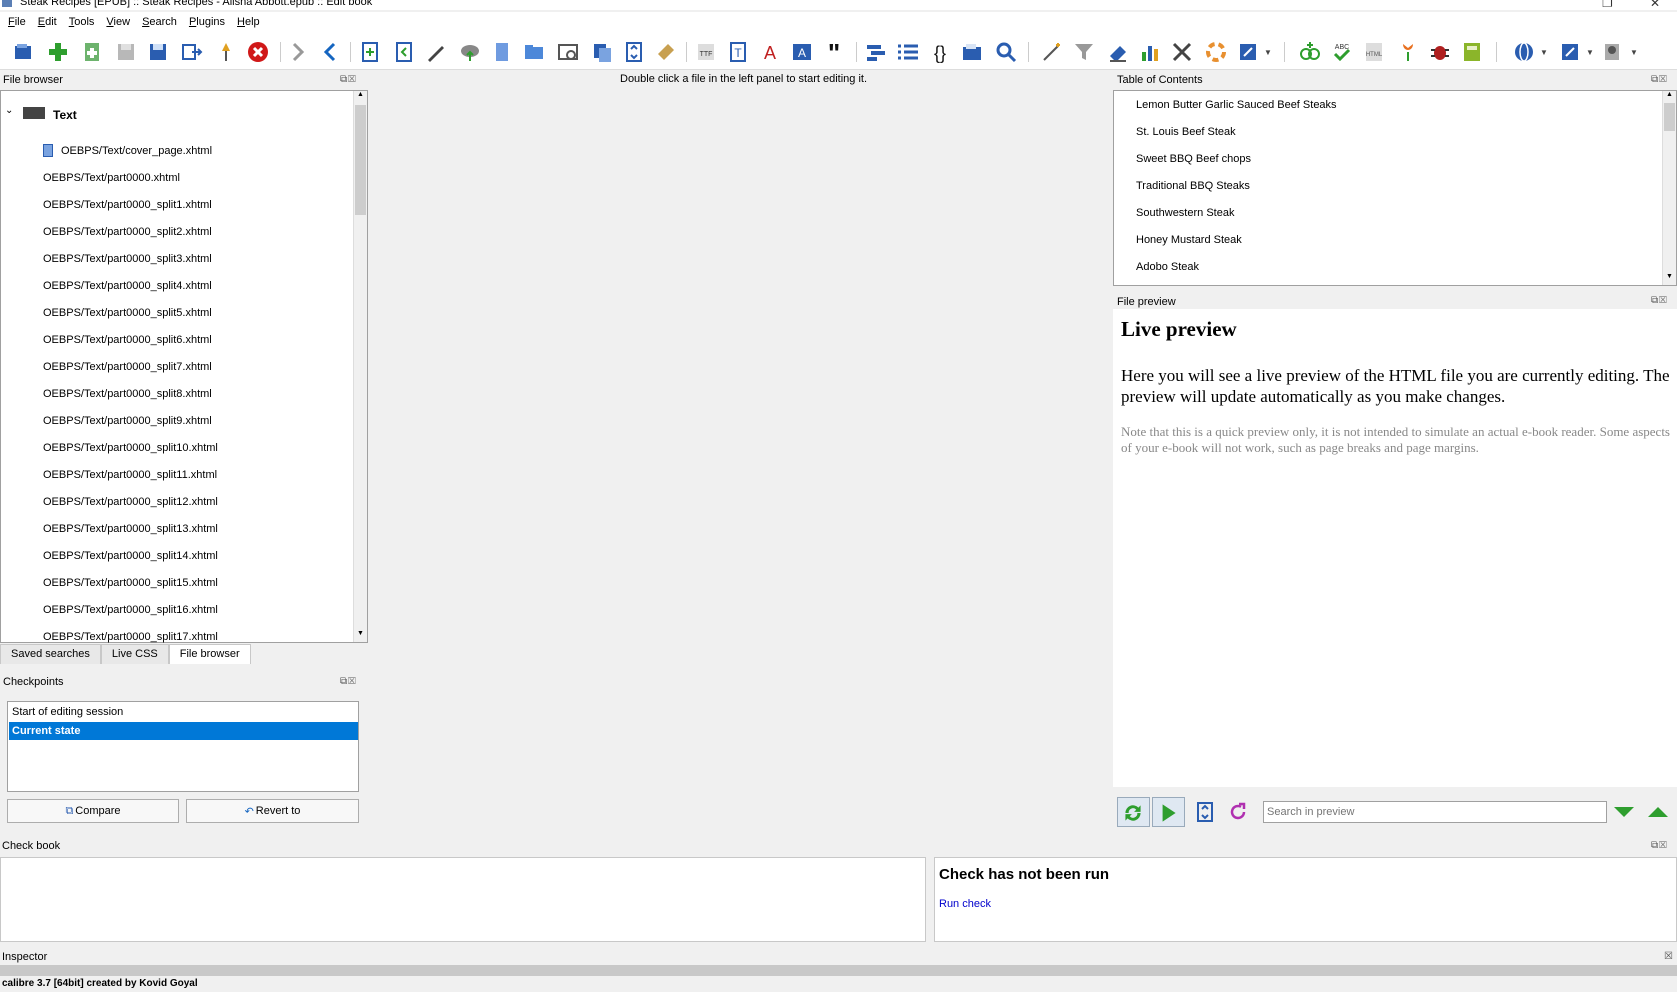 Image resolution: width=1677 pixels, height=992 pixels. I want to click on checkpoint-item-selected: Current state, so click(183, 731).